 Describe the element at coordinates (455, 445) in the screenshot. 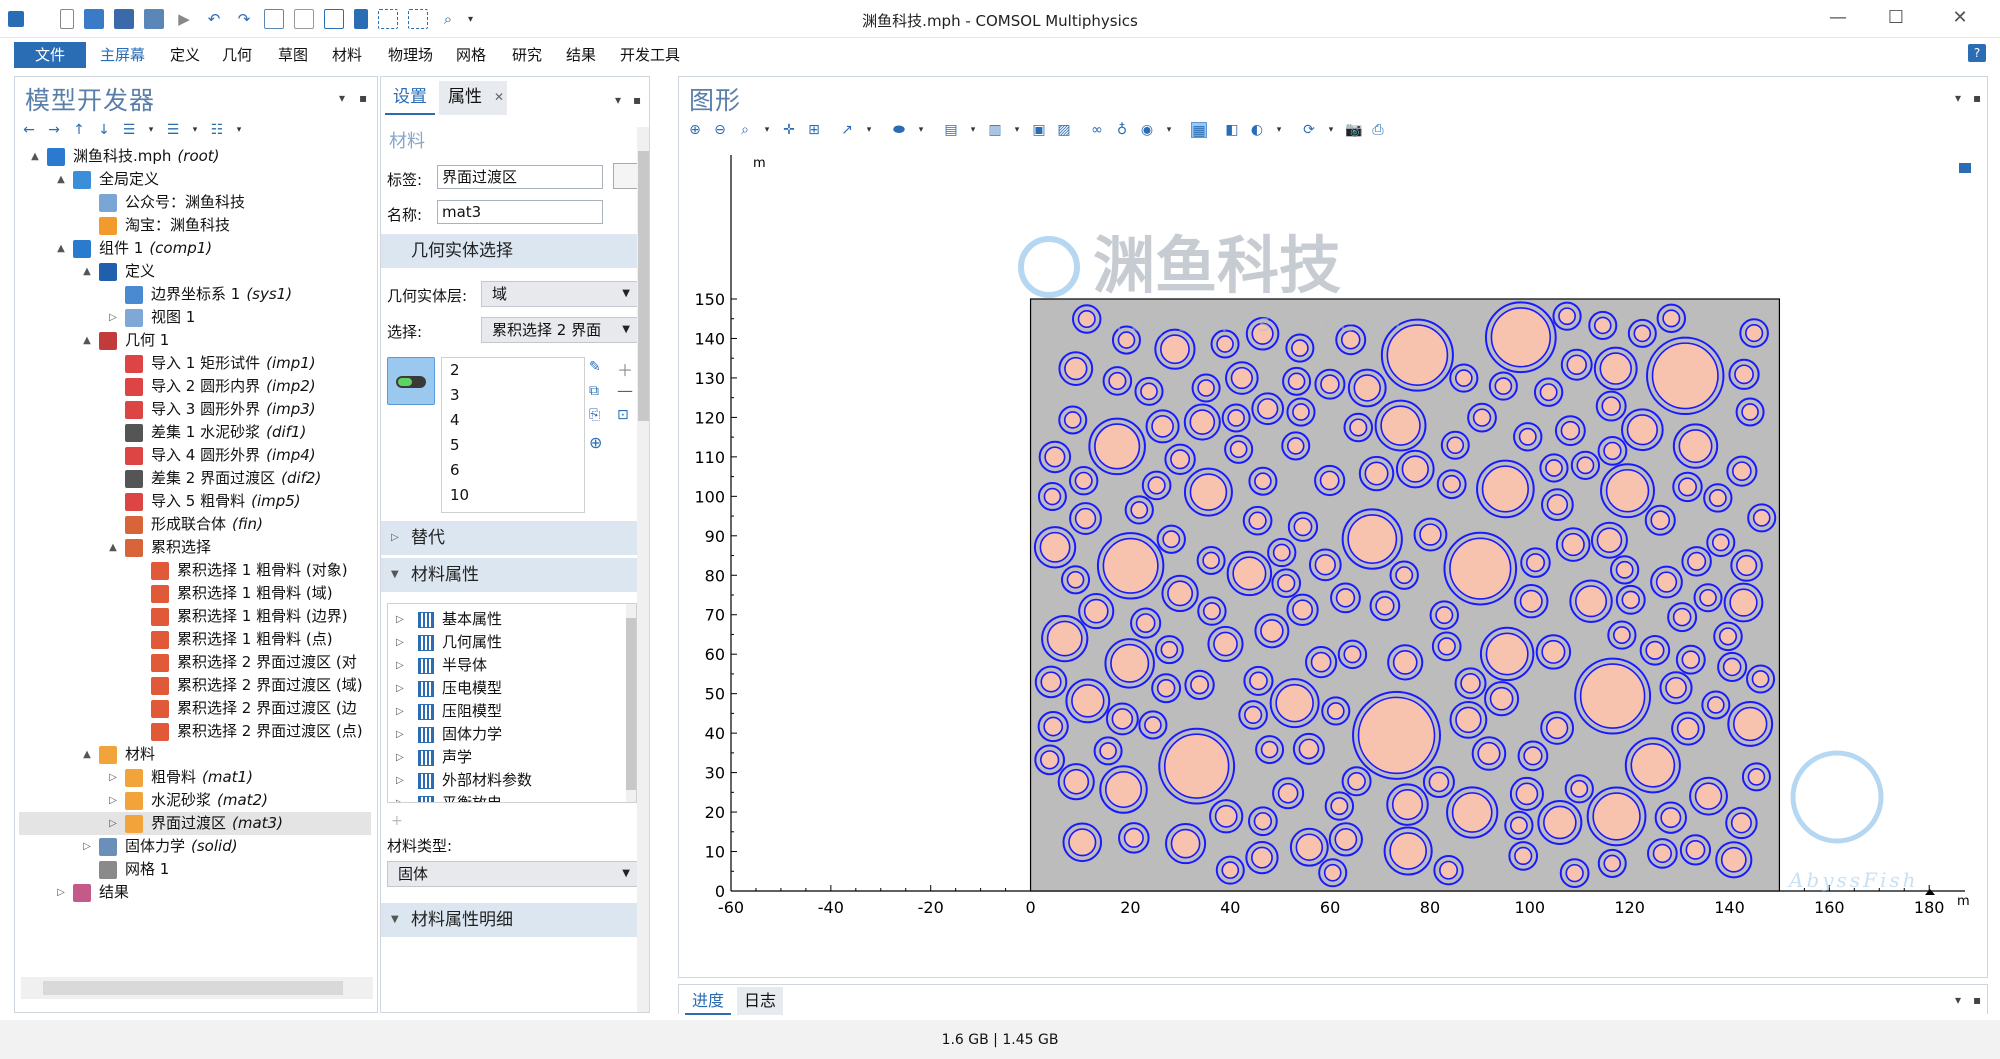

I see `selection-list-item: 5` at that location.